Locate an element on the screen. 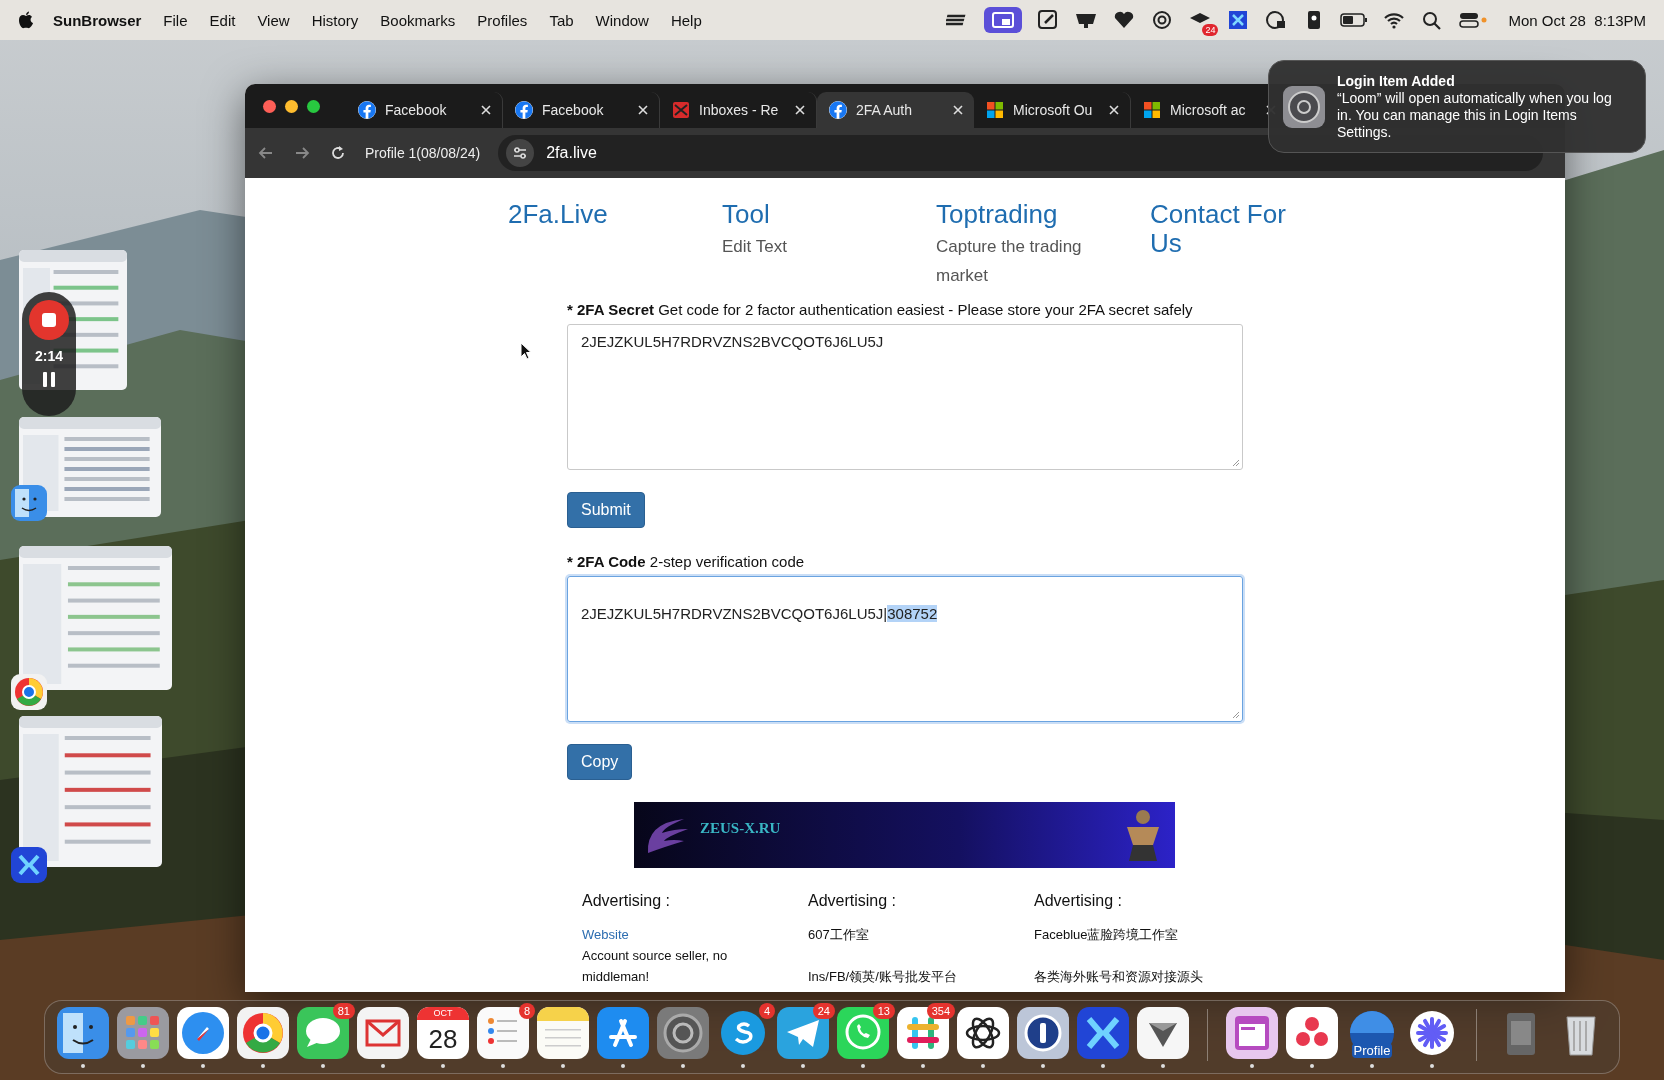 The image size is (1664, 1080). grid-app-icon is located at coordinates (143, 1033).